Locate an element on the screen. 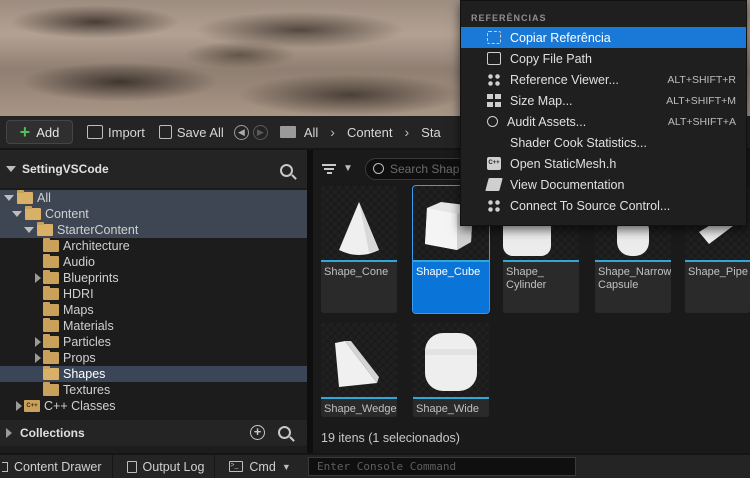  output-log-button: Output Log is located at coordinates (164, 466).